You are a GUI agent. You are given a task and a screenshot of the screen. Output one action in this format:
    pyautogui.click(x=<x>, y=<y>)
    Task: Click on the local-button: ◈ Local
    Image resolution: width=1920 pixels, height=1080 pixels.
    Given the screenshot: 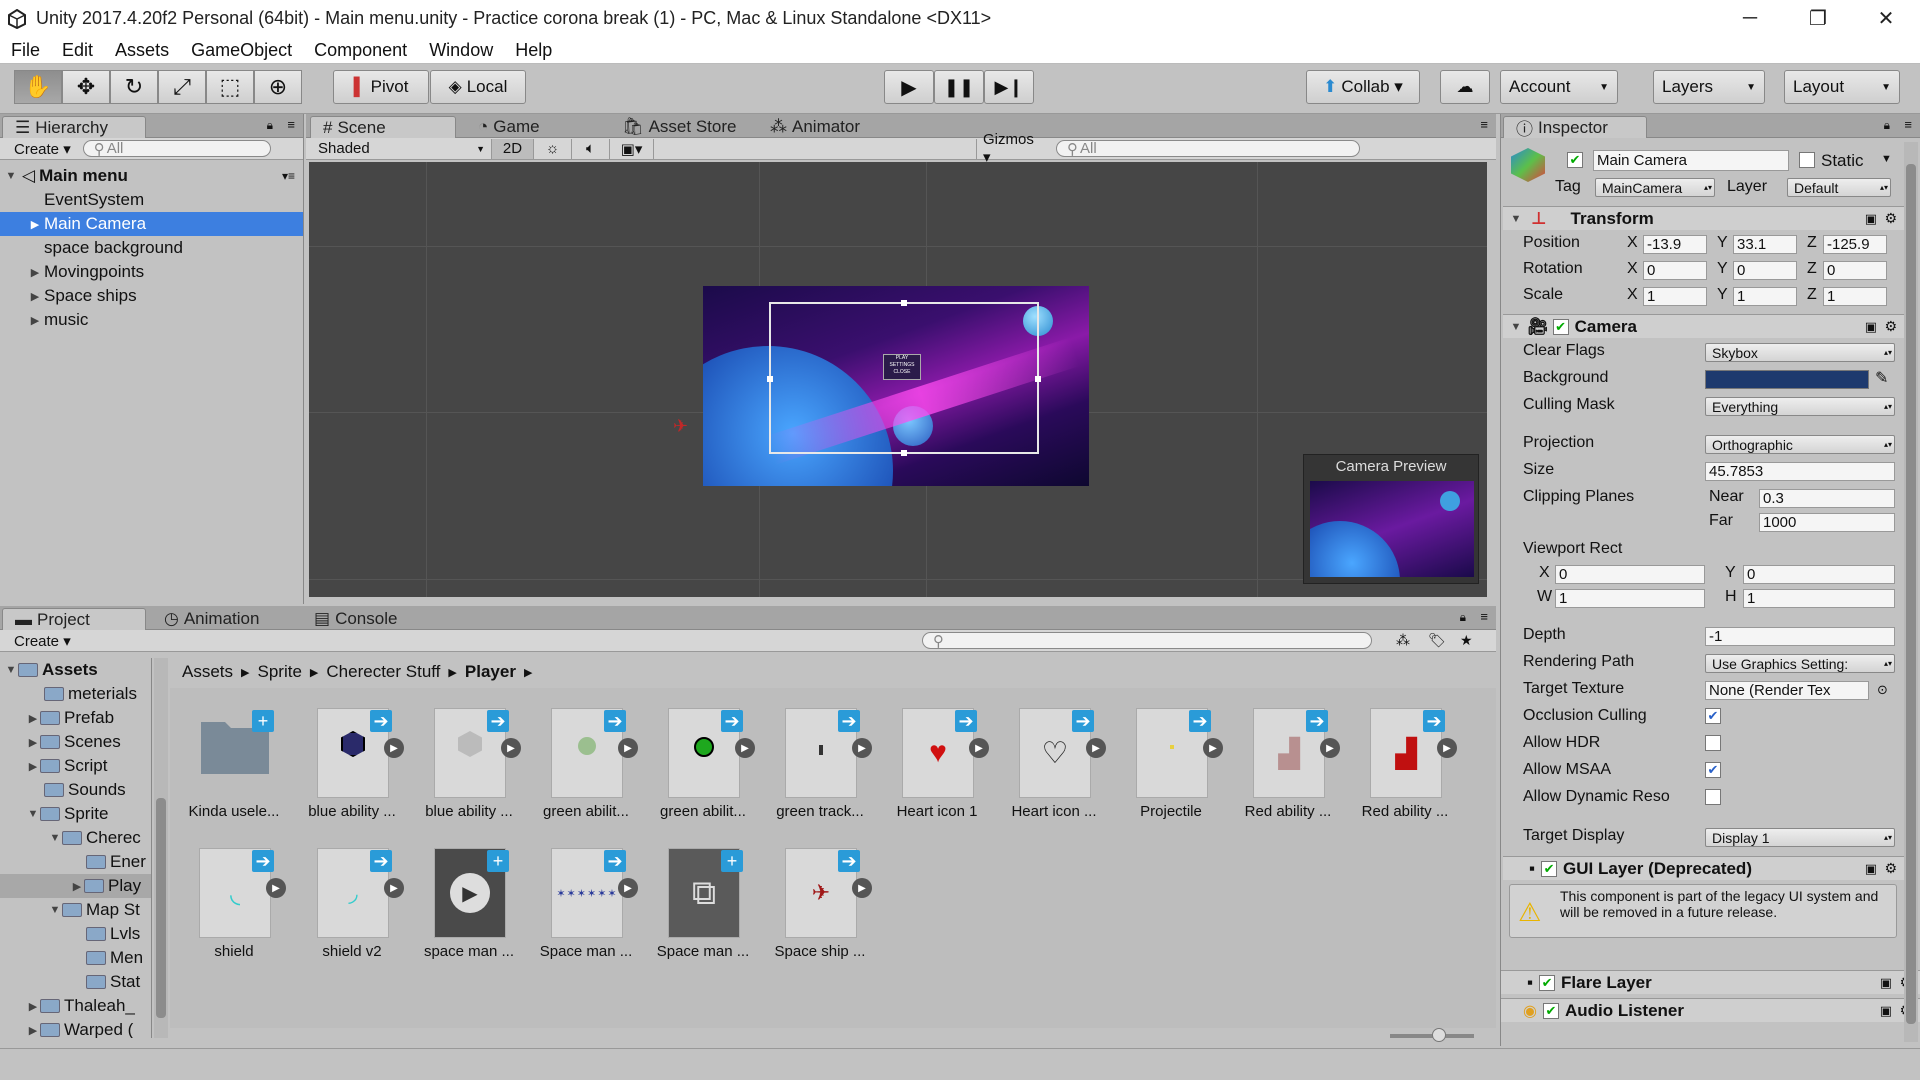 What is the action you would take?
    pyautogui.click(x=478, y=87)
    